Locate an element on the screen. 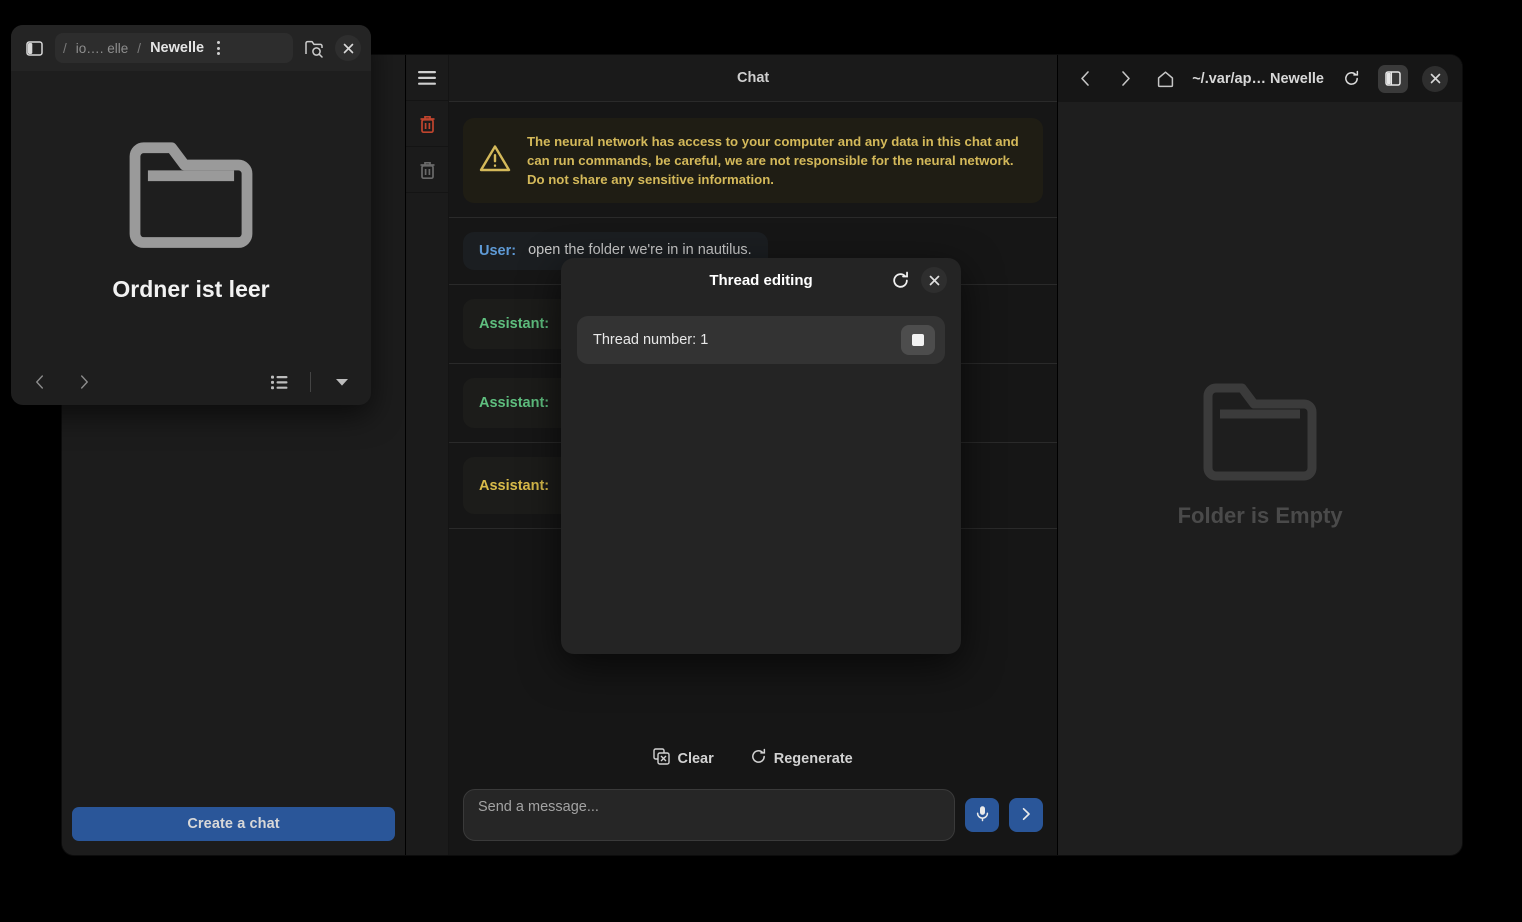 The height and width of the screenshot is (922, 1522). nautilus-header: / io…. elle / Newelle is located at coordinates (191, 48).